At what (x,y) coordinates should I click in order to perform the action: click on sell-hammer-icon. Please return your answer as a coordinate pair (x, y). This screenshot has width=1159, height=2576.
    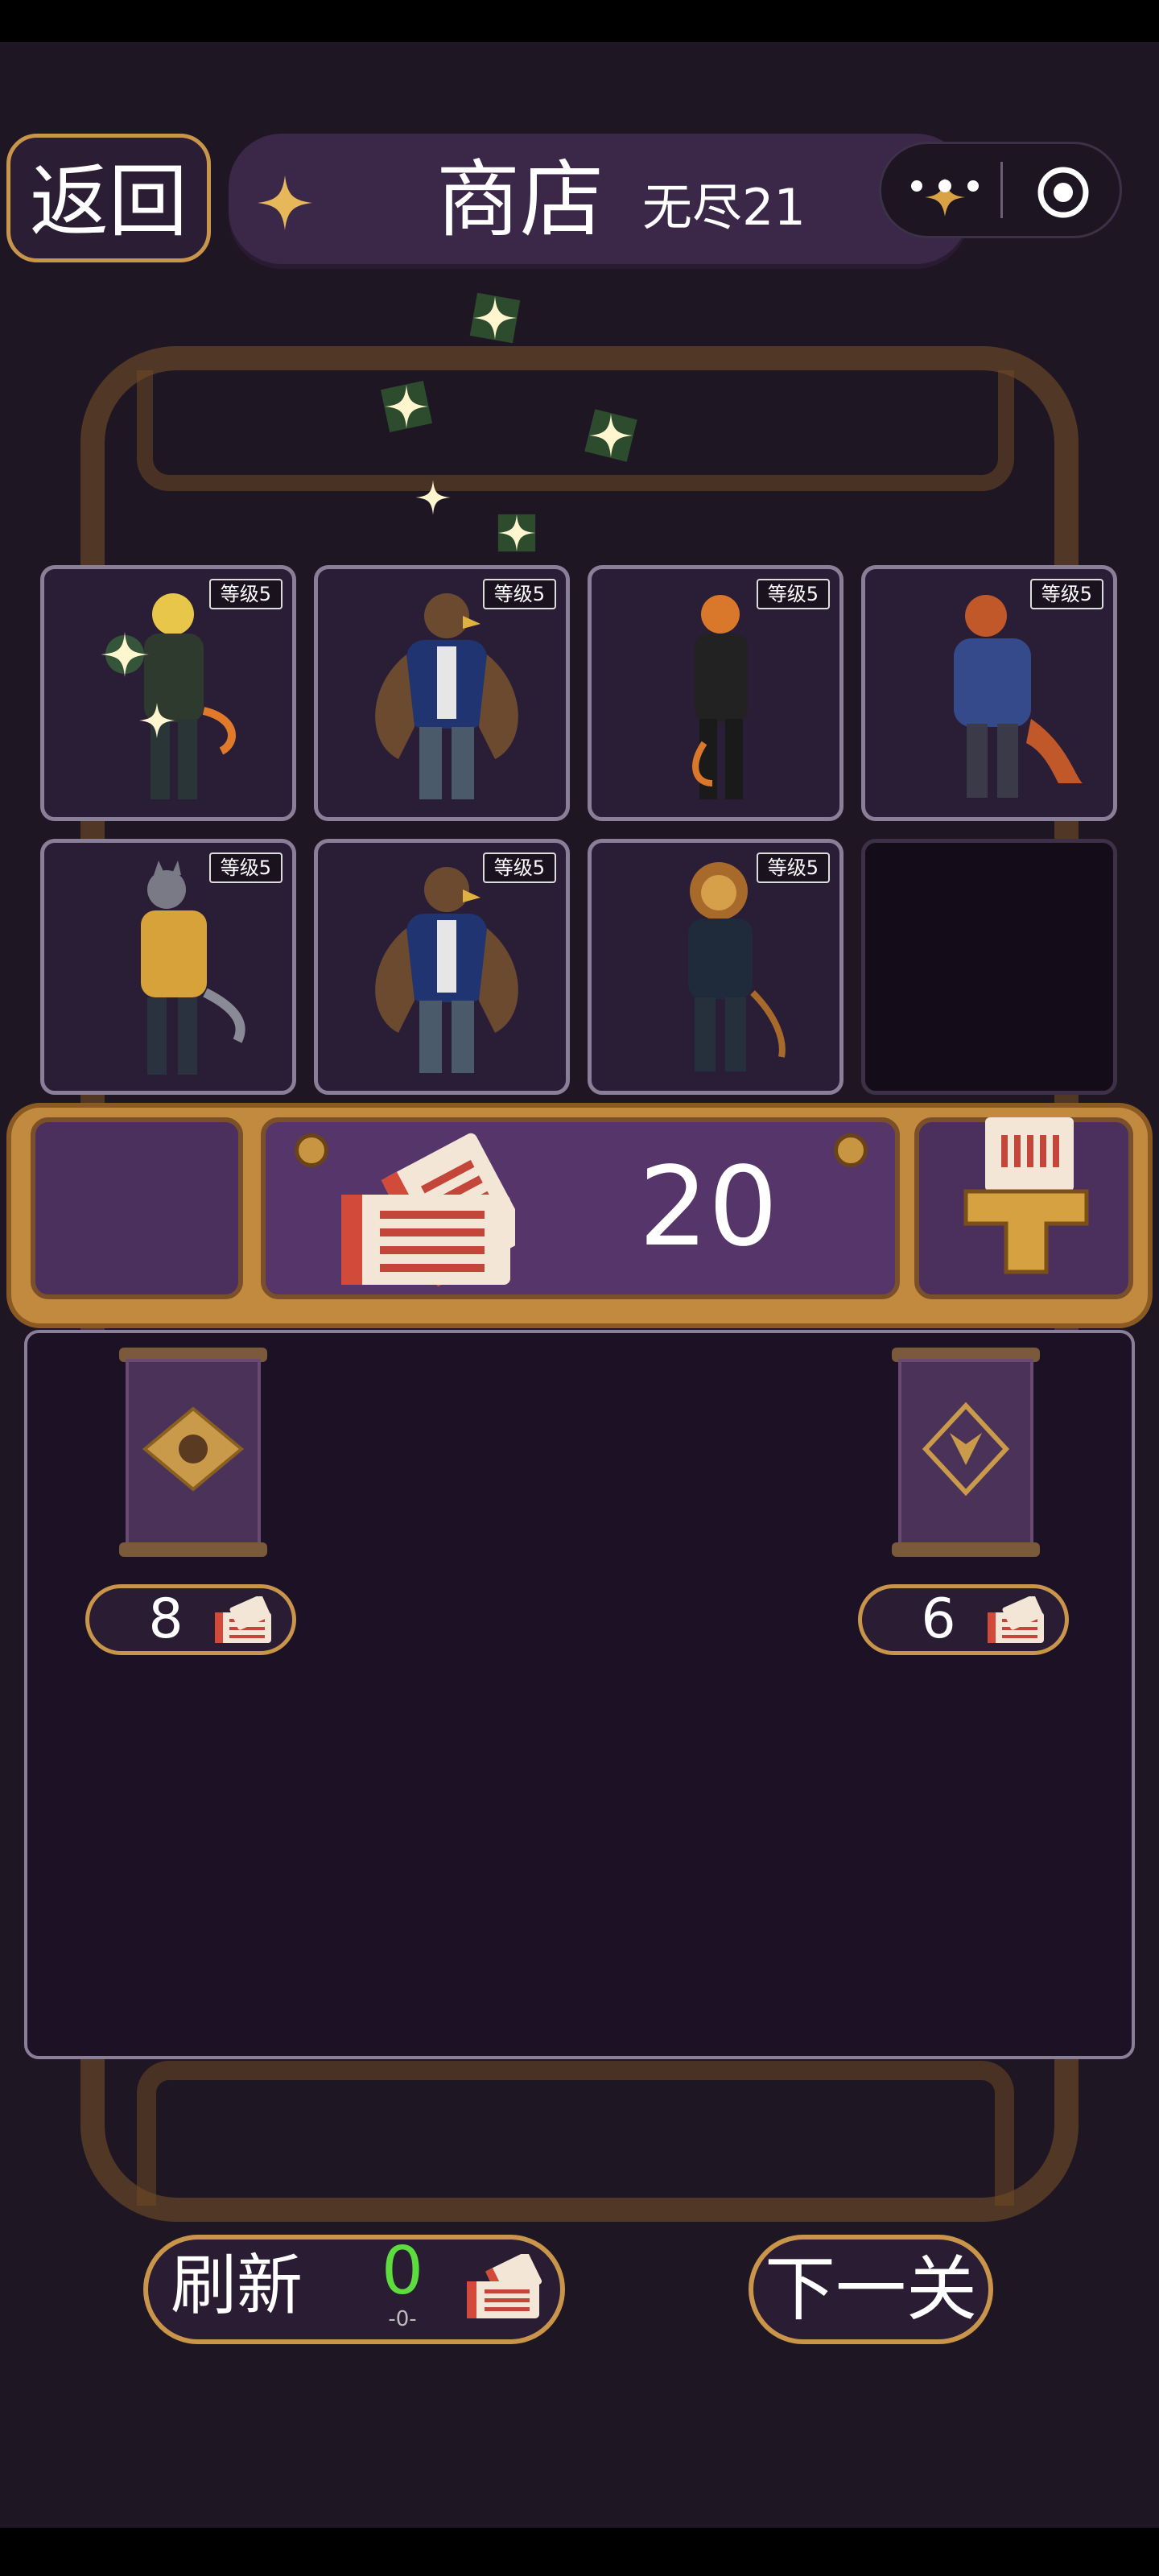
    Looking at the image, I should click on (1026, 1195).